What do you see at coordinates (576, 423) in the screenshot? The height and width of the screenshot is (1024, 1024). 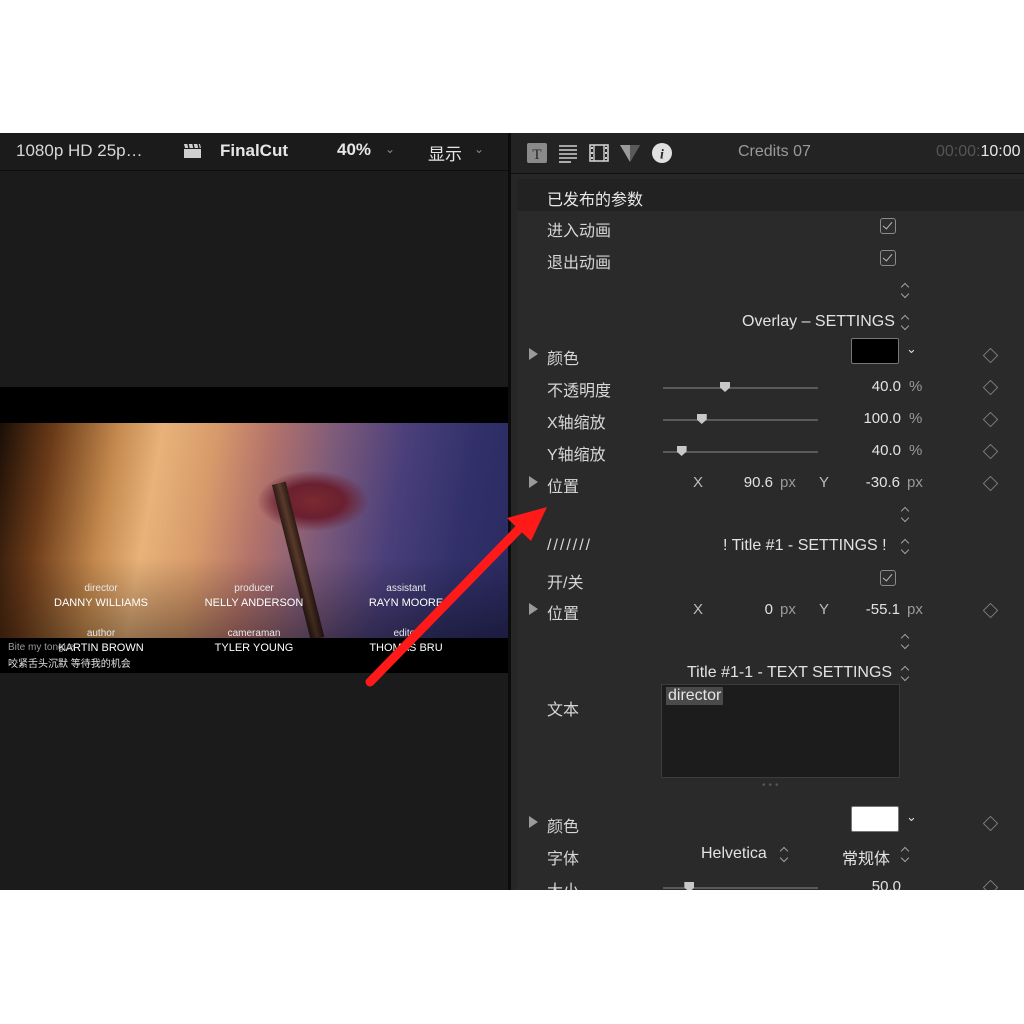 I see `x-scale-label: X轴缩放` at bounding box center [576, 423].